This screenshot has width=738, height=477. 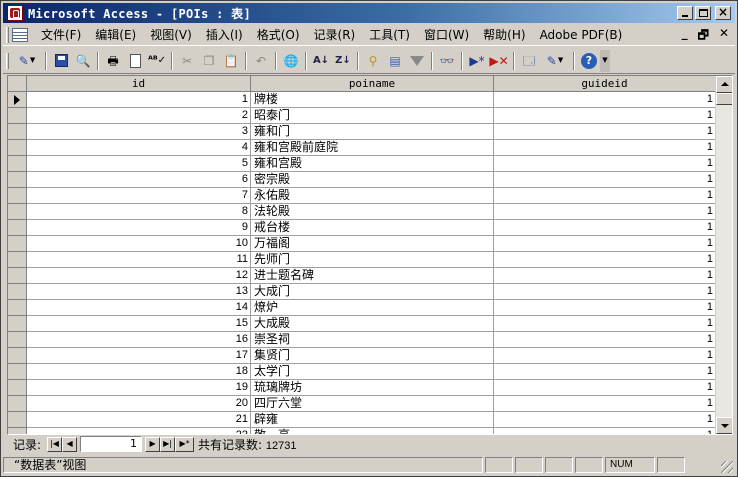 What do you see at coordinates (389, 35) in the screenshot?
I see `menu-tools: 工具(T)` at bounding box center [389, 35].